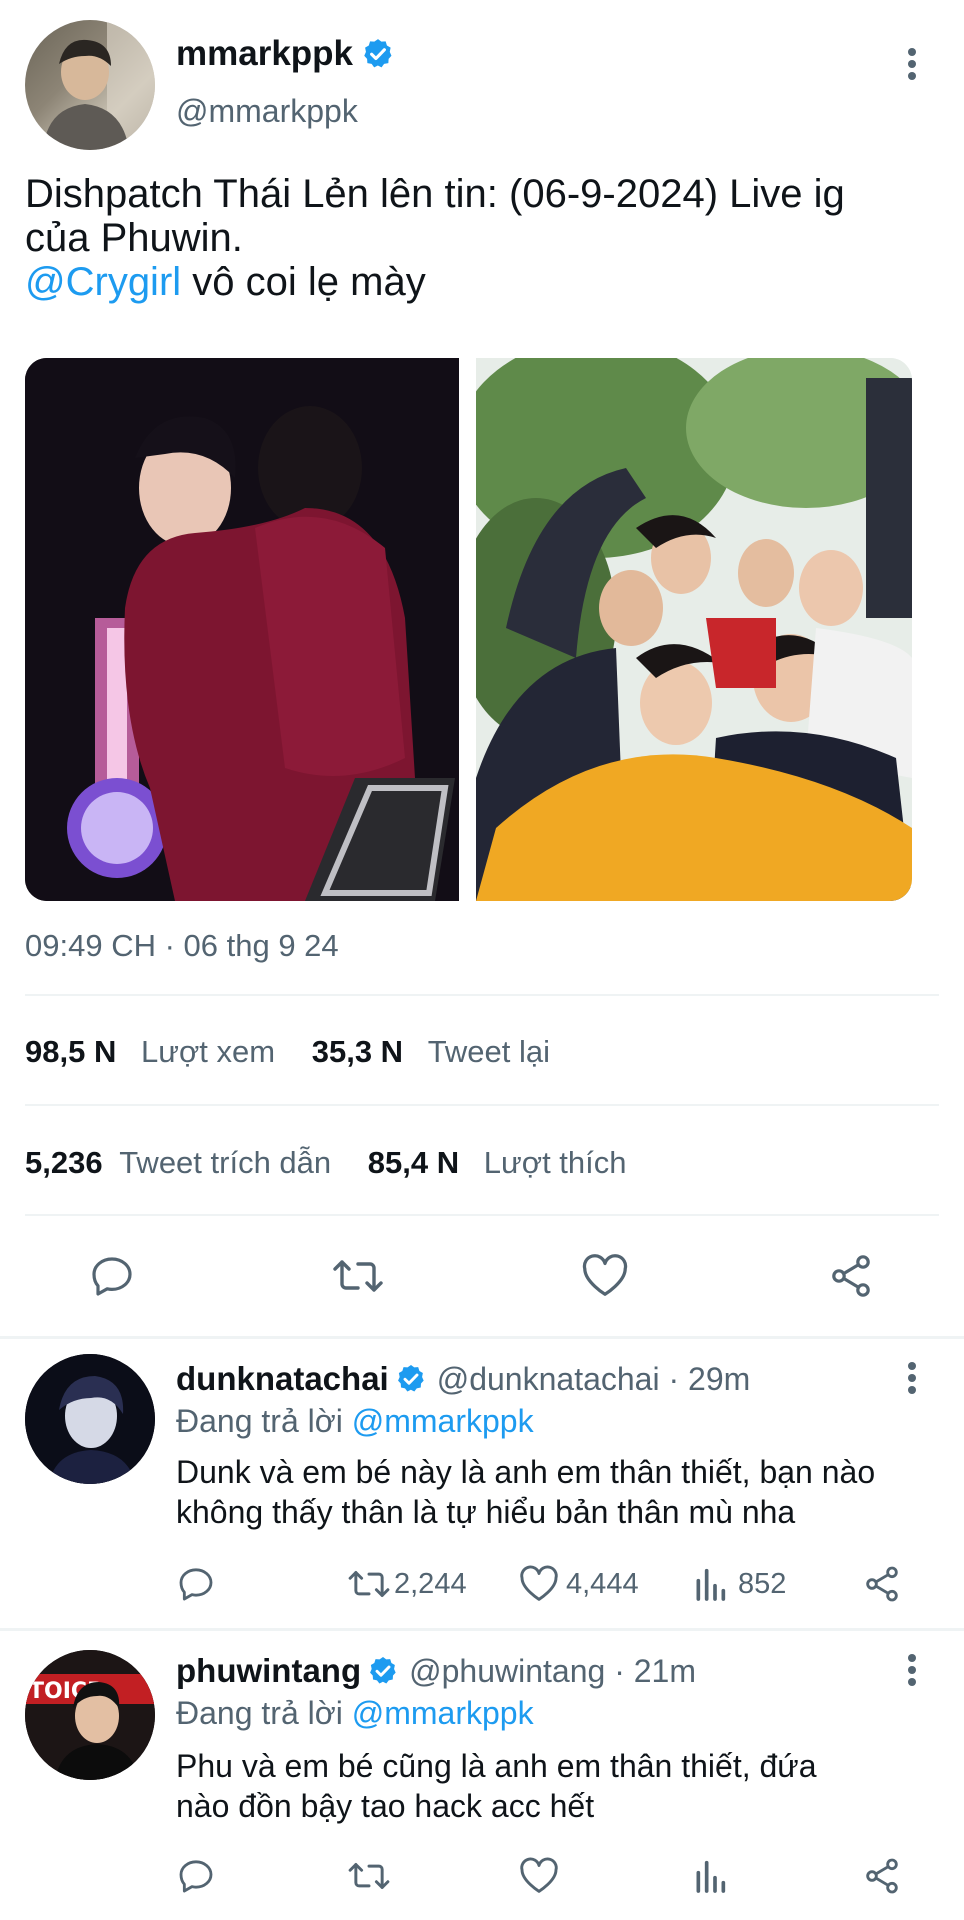 This screenshot has width=964, height=1920. I want to click on like-button: 4,444, so click(578, 1584).